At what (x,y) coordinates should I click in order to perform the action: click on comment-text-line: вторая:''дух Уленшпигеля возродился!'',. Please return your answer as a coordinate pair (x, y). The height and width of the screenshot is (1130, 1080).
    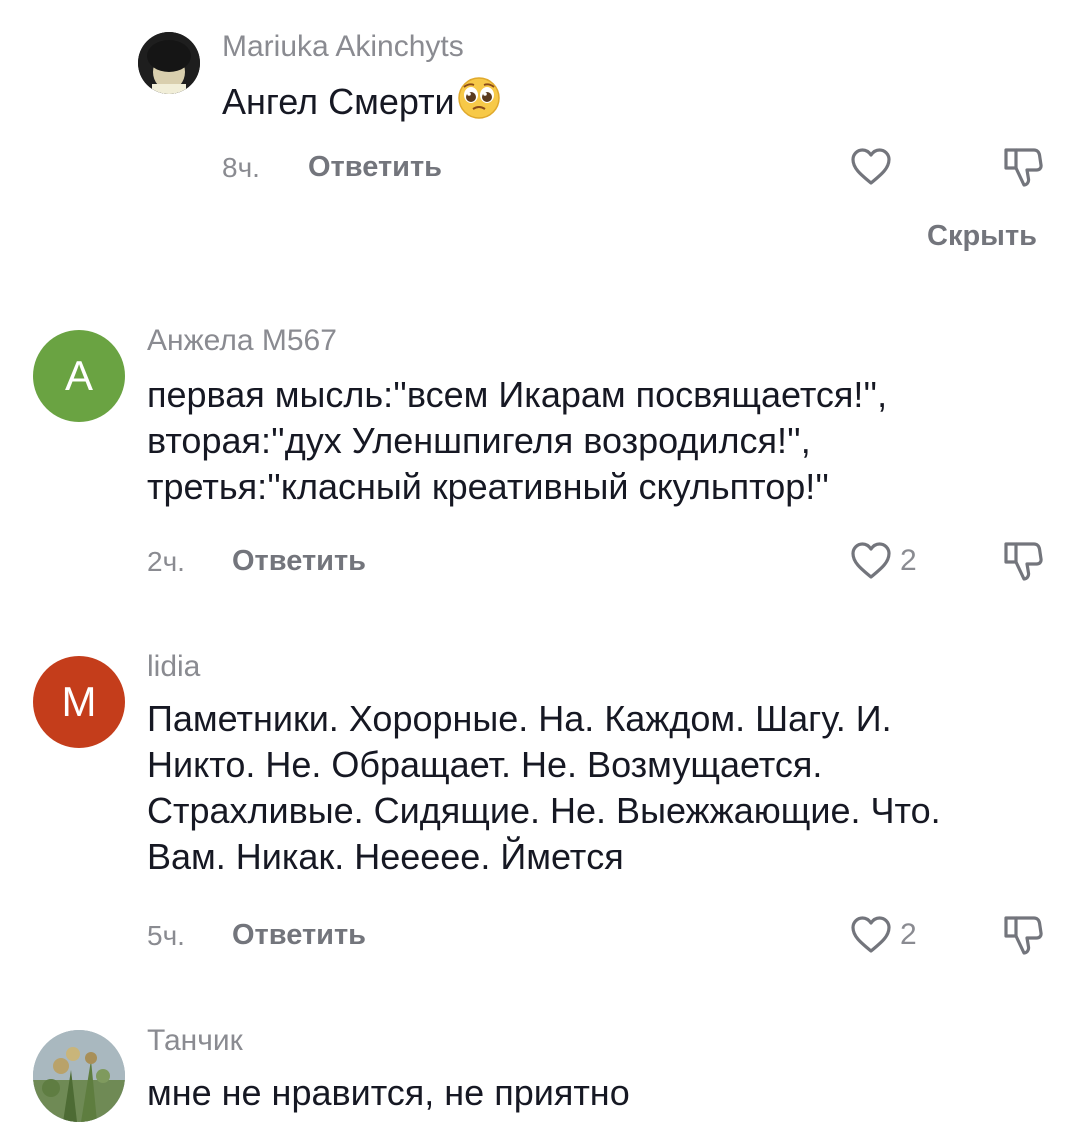
    Looking at the image, I should click on (479, 440).